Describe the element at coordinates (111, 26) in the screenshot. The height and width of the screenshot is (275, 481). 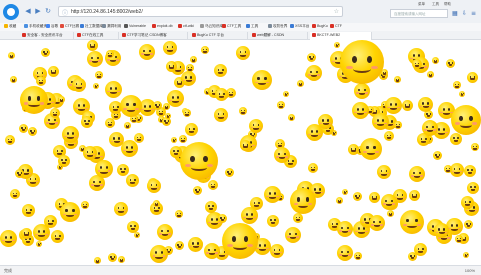
I see `bookmark-item: 漏洞利用` at that location.